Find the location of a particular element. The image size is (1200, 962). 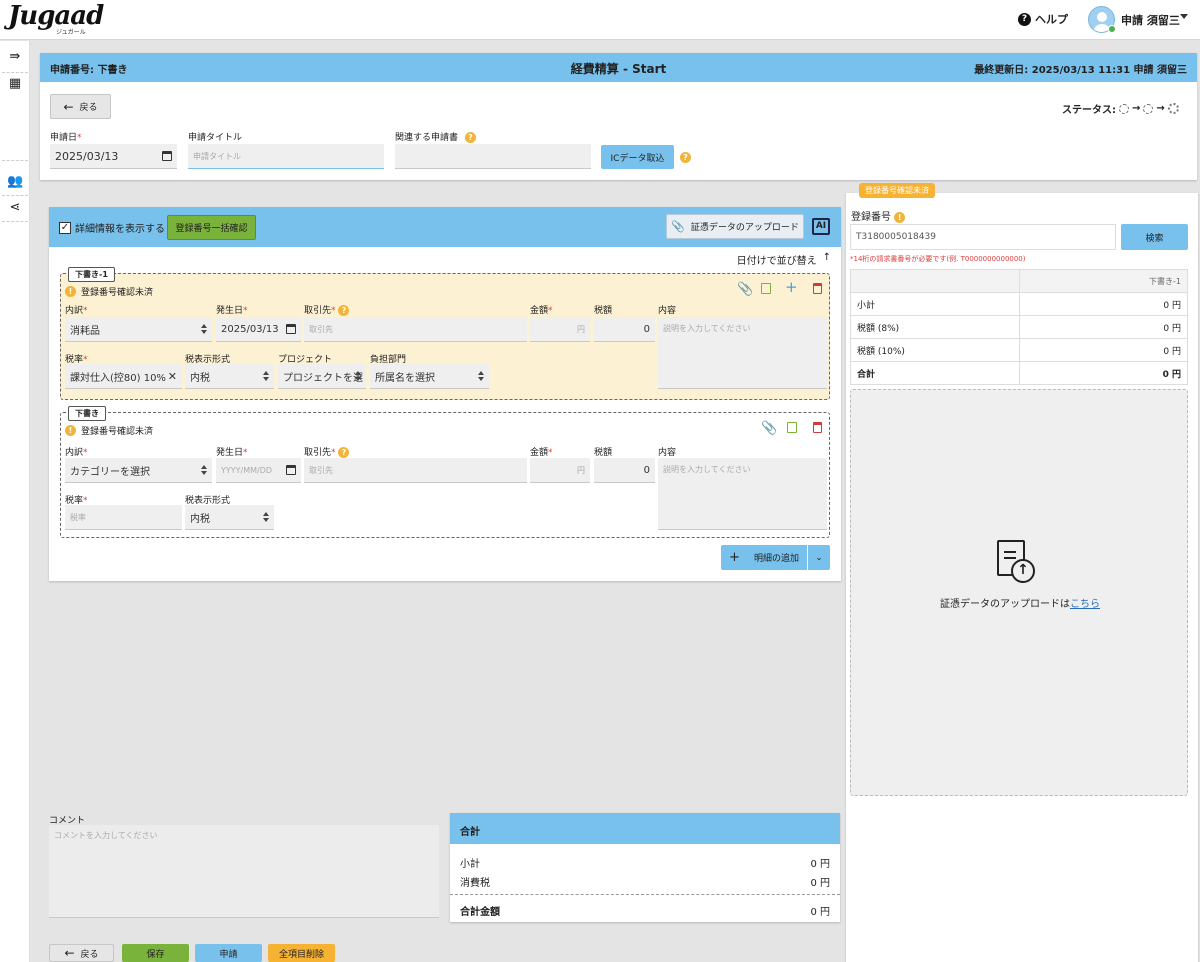

details-bar: ✓ 詳細情報を表示する 登録番号一括確認 📎 証憑データのアップロード AI is located at coordinates (445, 227).